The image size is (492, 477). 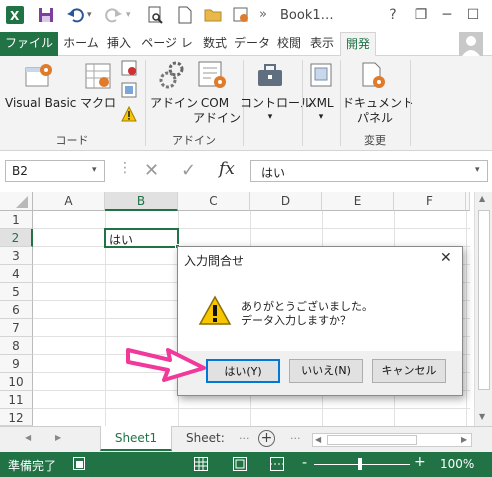 I want to click on zoom-slider, so click(x=362, y=464).